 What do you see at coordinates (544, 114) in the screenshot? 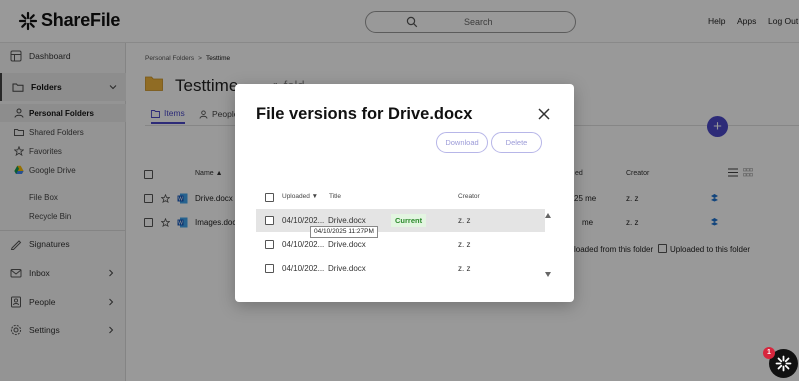
I see `close-icon` at bounding box center [544, 114].